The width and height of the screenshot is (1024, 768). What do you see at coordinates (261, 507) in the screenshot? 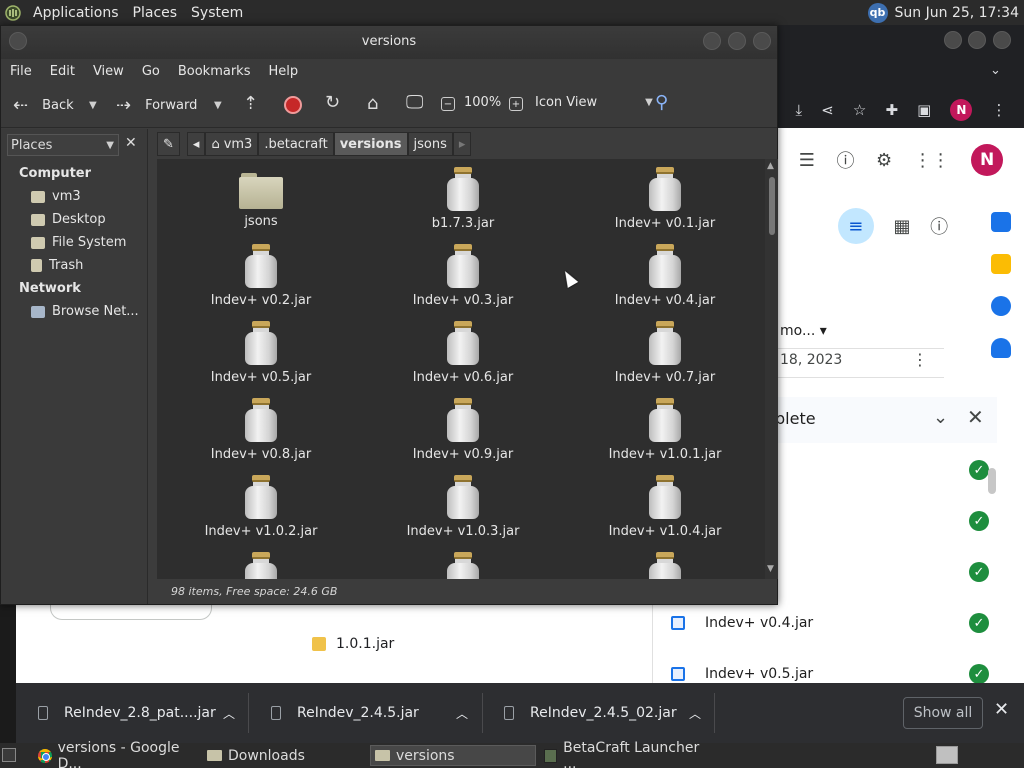
I see `jar-file-item: Indev+ v1.0.2.jar` at bounding box center [261, 507].